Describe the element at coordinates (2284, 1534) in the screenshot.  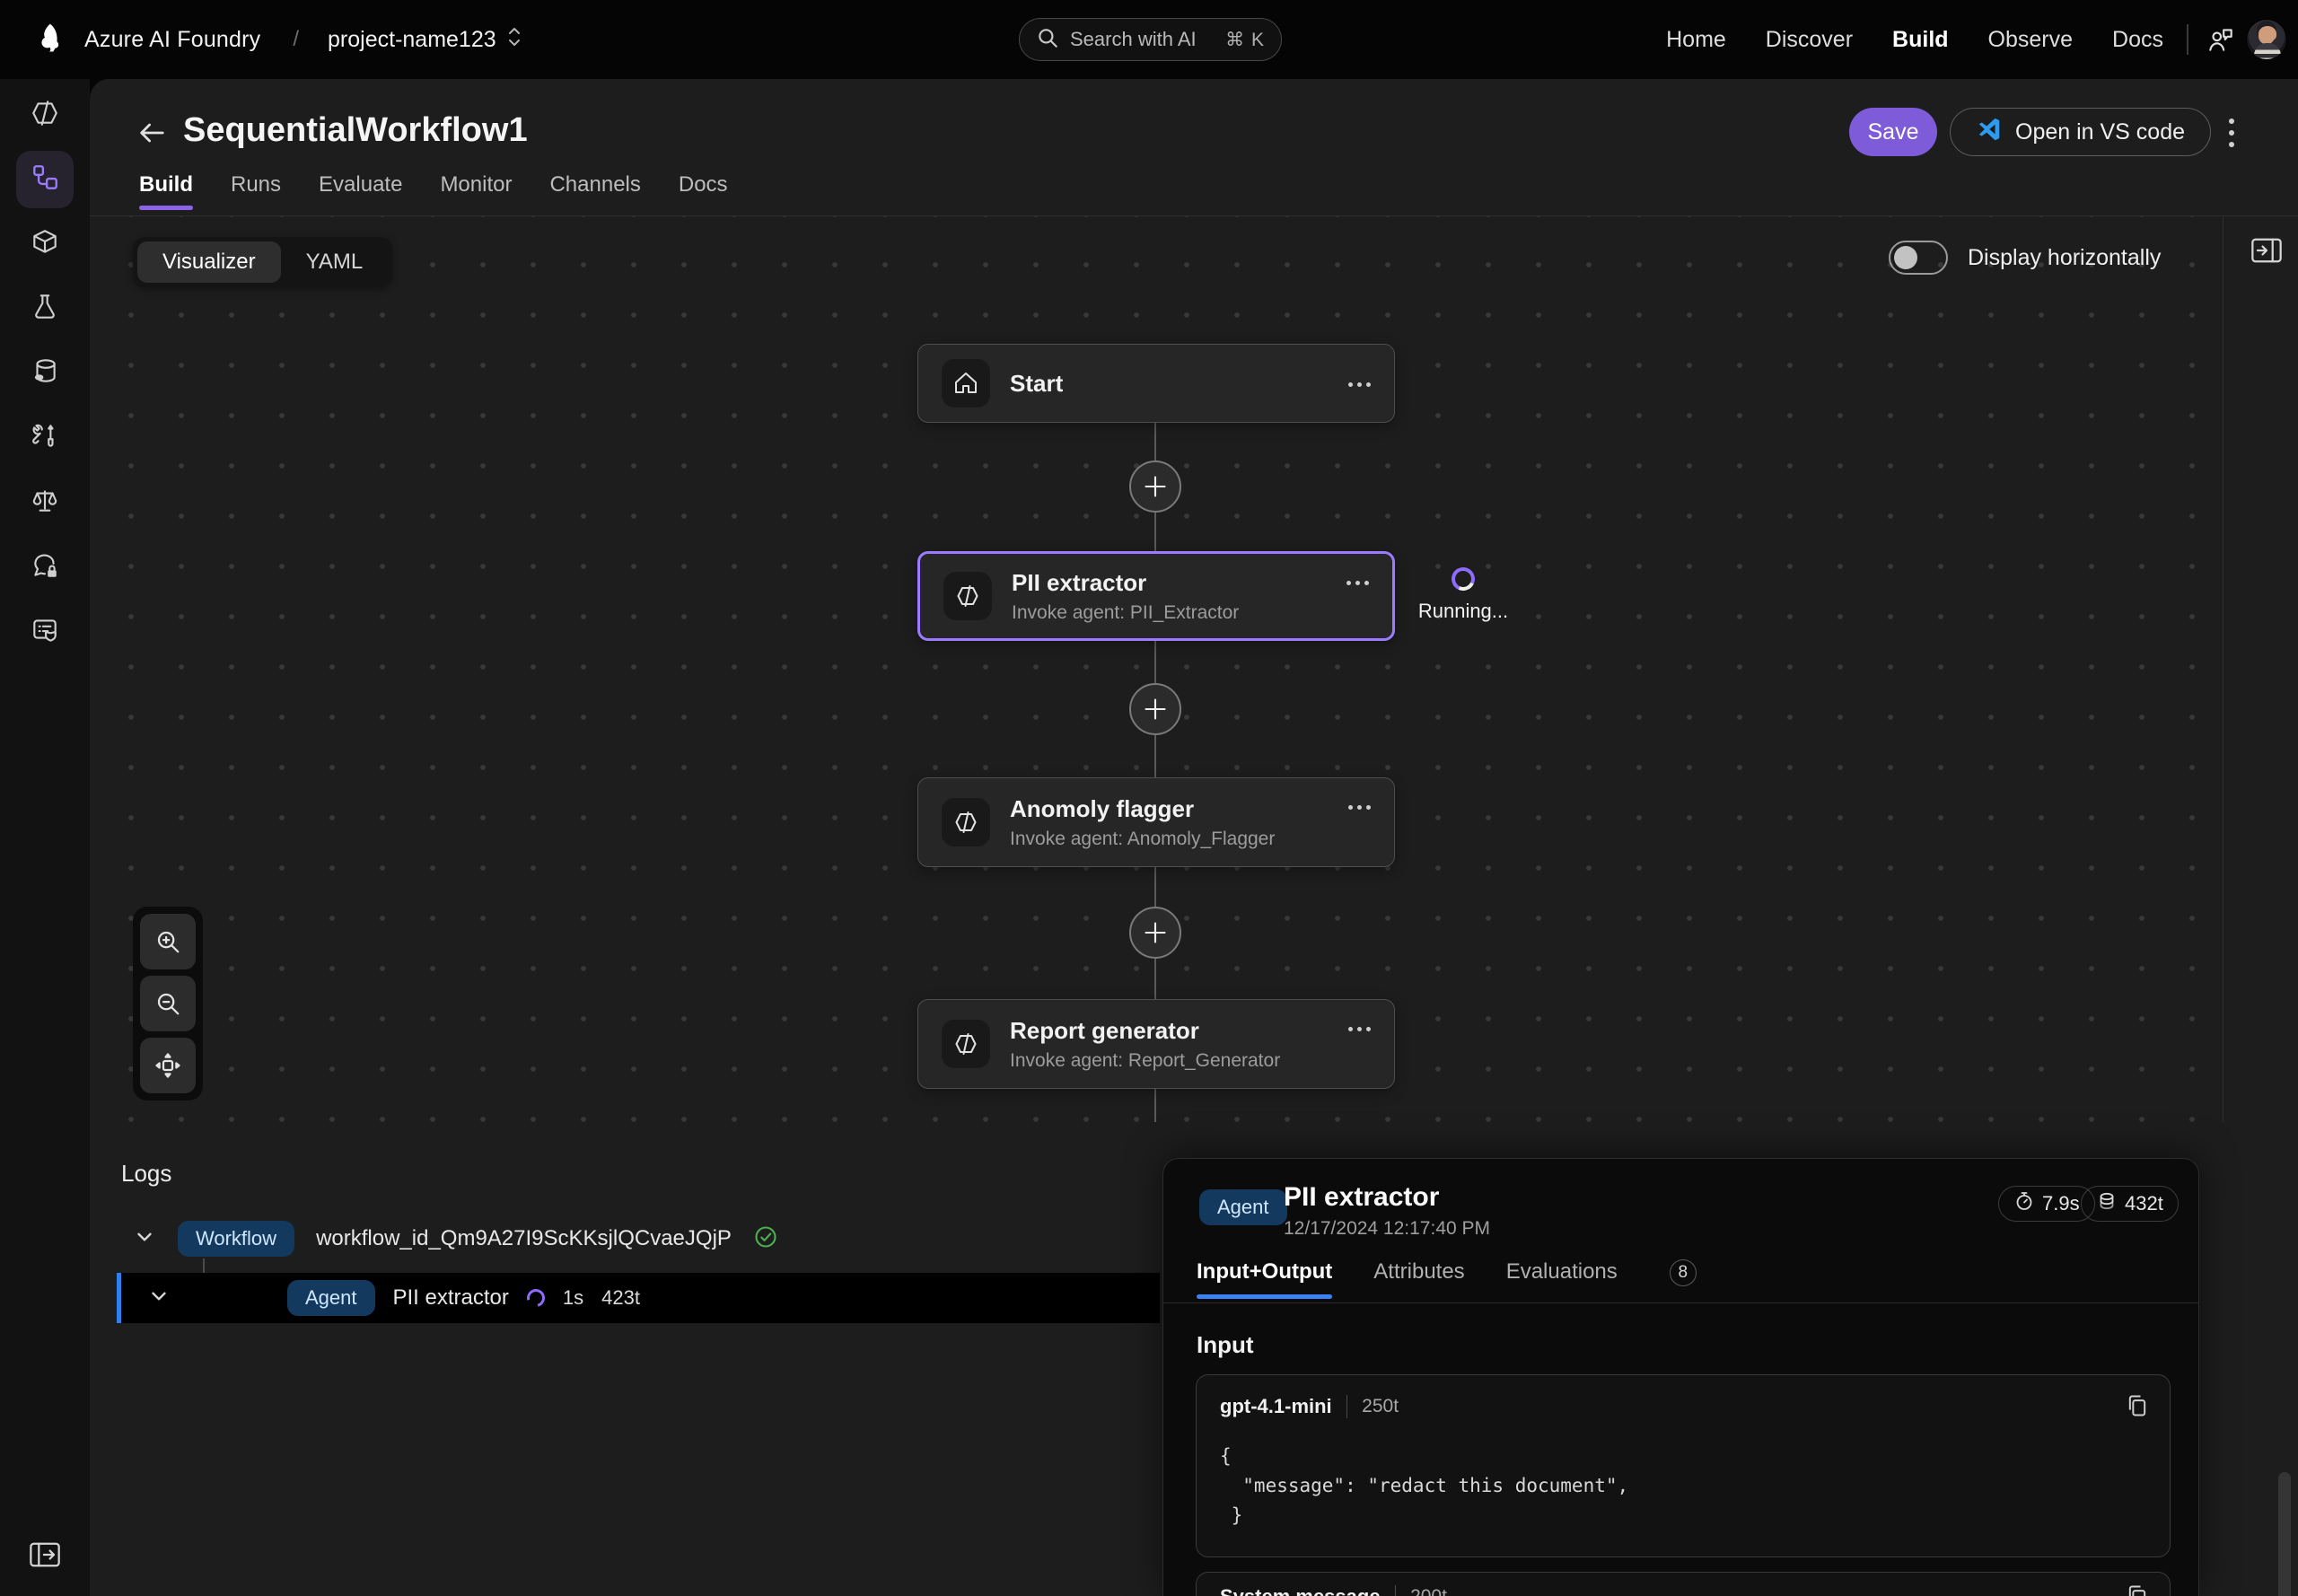
I see `scrollbar-thumb` at that location.